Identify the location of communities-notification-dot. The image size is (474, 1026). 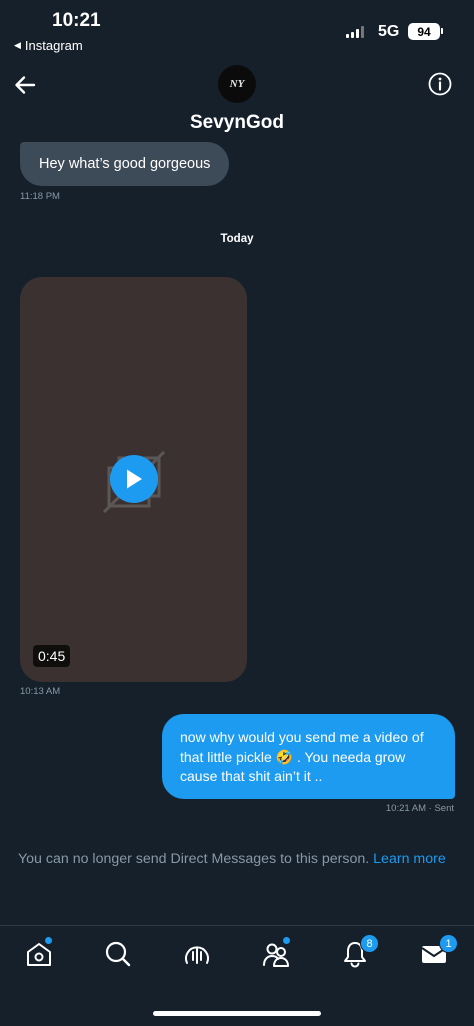
(286, 940).